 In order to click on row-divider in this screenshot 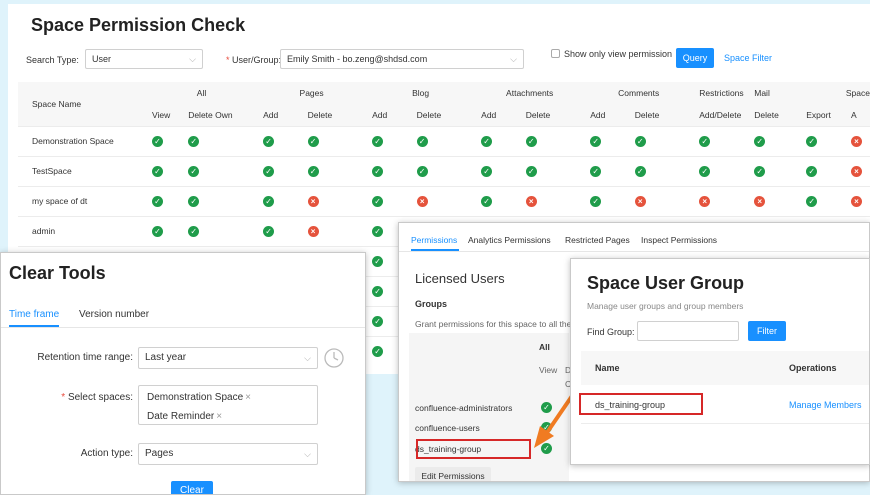, I will do `click(725, 423)`.